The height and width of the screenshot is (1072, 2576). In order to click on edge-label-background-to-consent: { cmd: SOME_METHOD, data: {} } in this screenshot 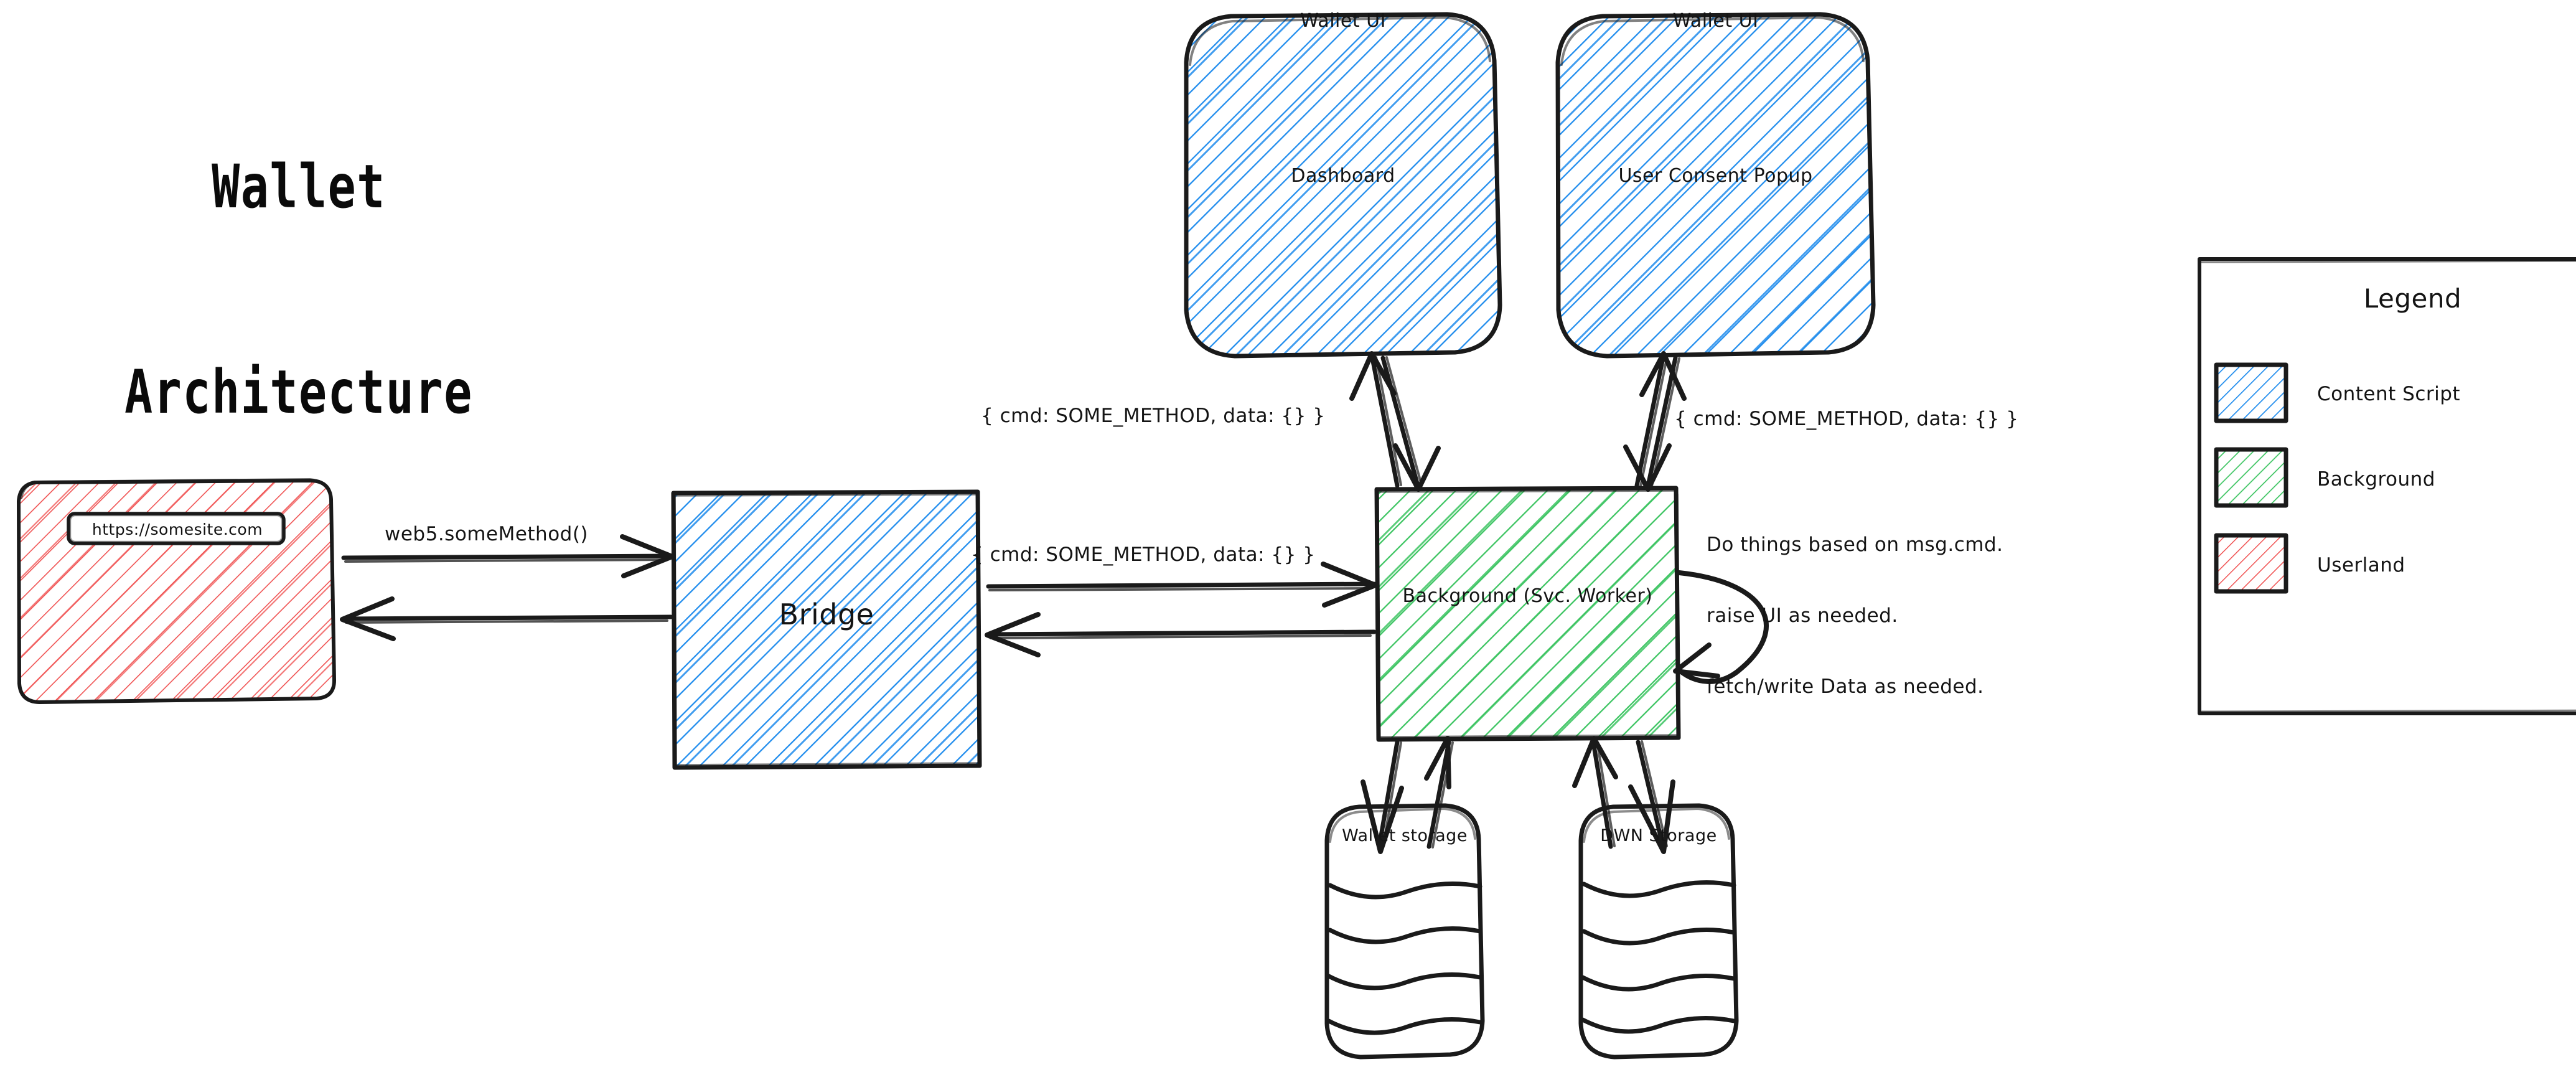, I will do `click(1846, 419)`.